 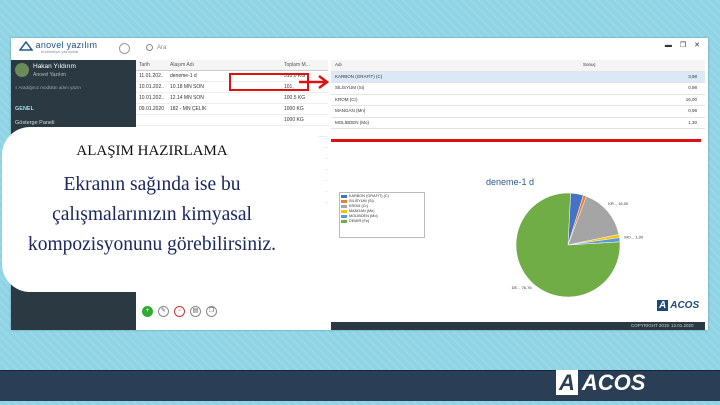 I want to click on table-cell: 100,5 KG, so click(x=295, y=98).